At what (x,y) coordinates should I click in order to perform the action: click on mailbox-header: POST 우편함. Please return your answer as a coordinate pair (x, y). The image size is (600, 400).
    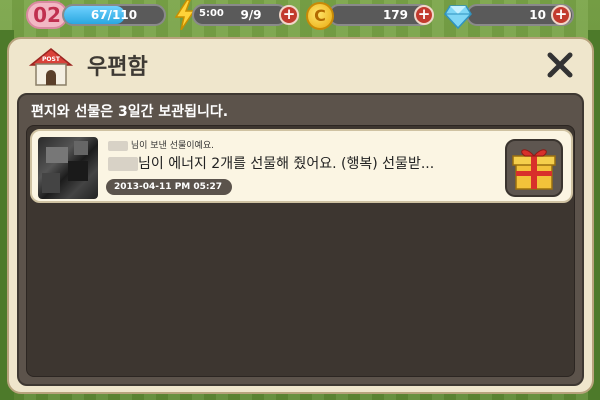
    Looking at the image, I should click on (300, 66).